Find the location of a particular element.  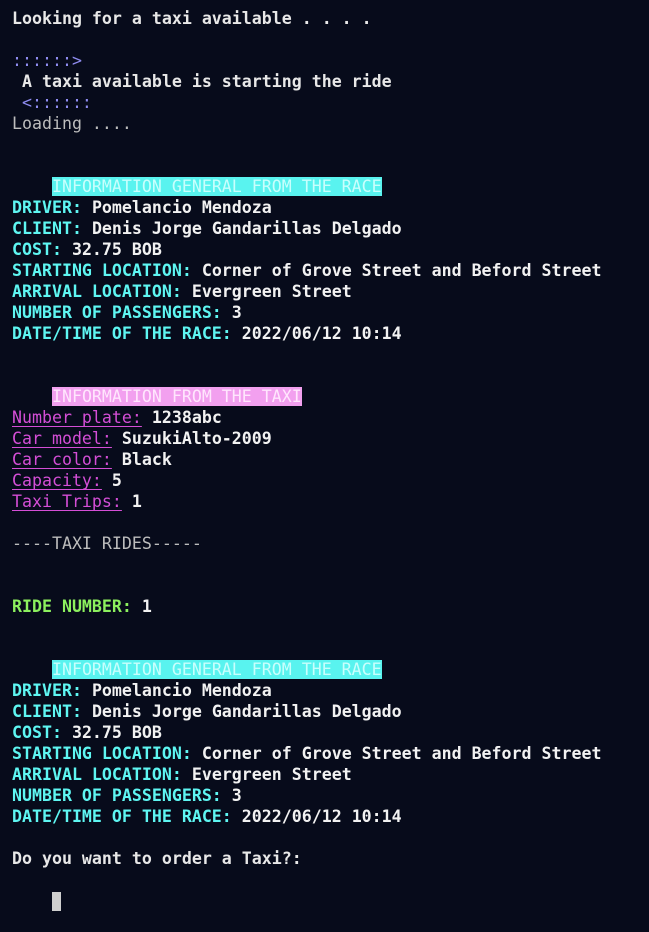

start-value: Corner of Grove Street and Beford Street is located at coordinates (401, 270).